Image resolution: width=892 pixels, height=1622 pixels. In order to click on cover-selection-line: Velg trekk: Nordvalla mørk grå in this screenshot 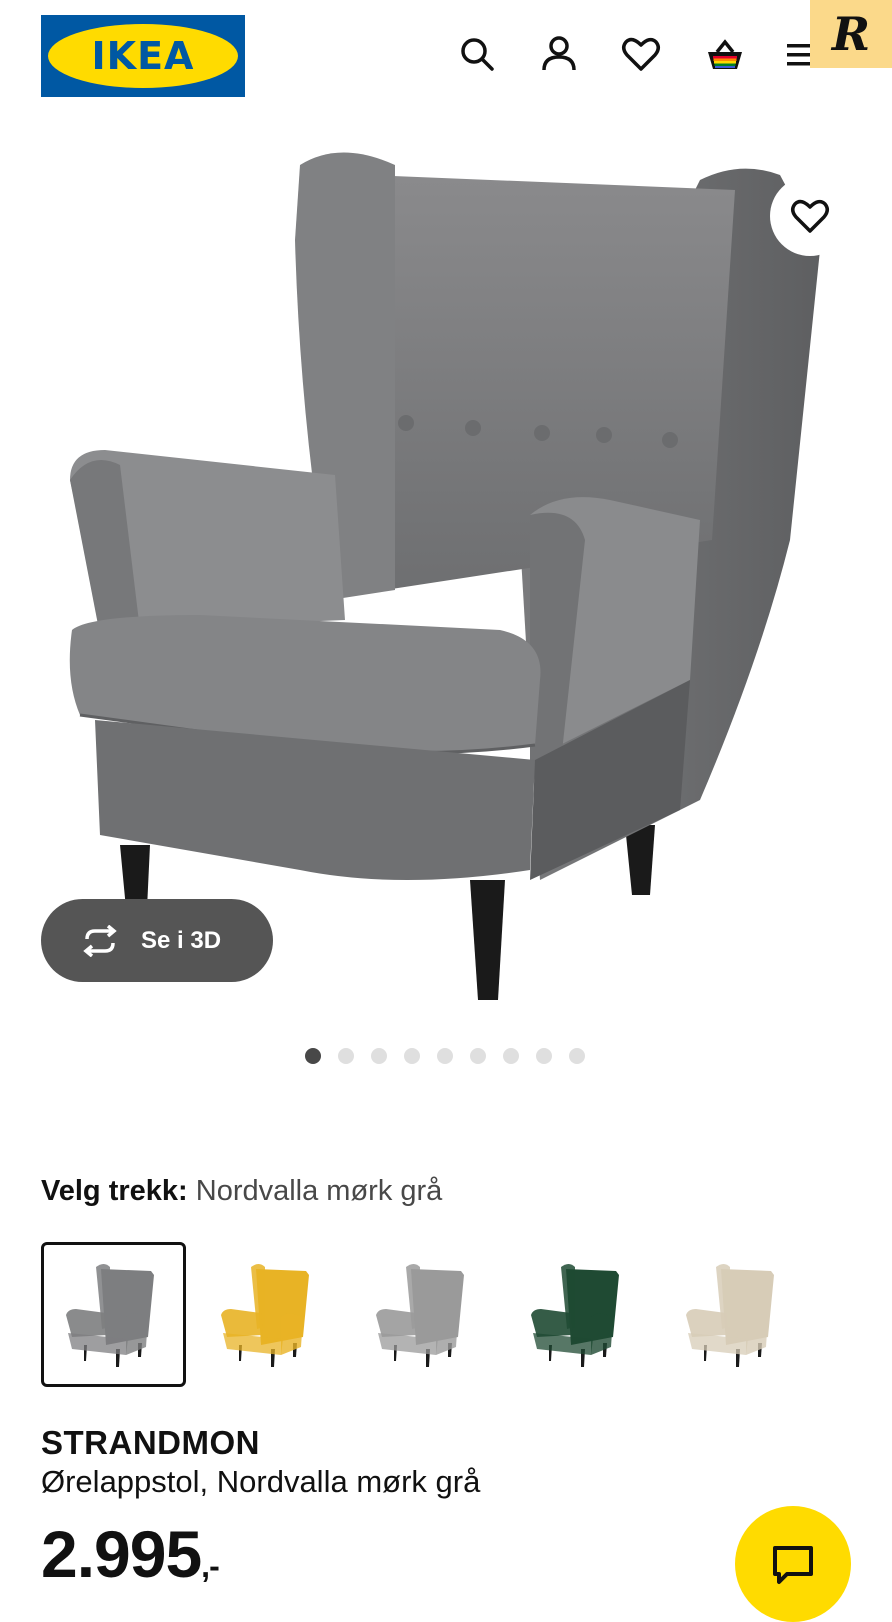, I will do `click(241, 1191)`.